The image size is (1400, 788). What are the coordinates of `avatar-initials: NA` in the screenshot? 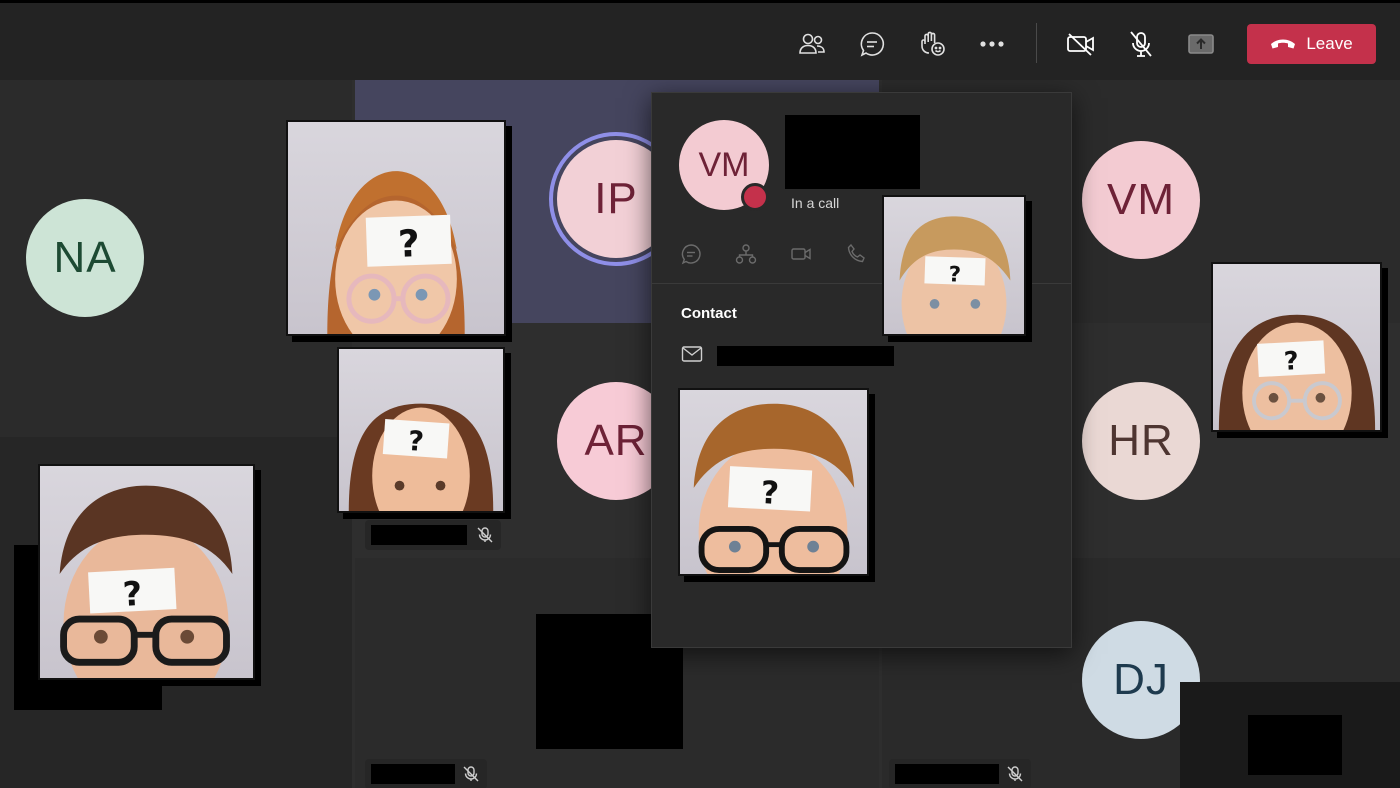 It's located at (85, 257).